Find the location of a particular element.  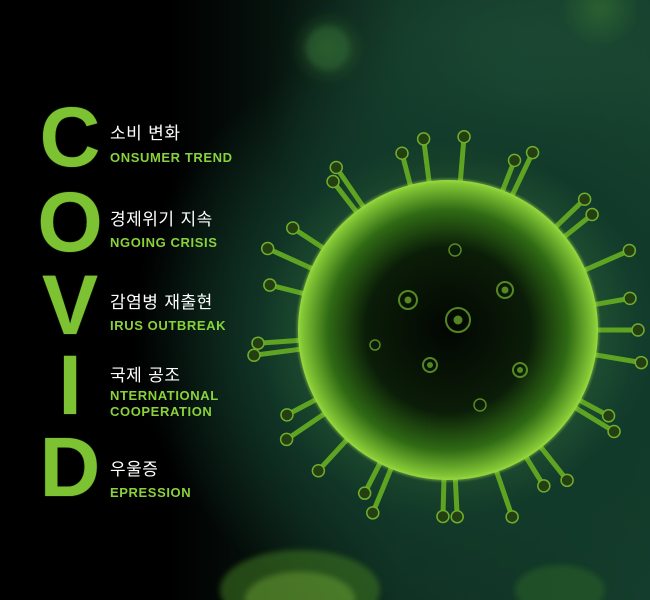

label-english-ongoing-crisis: NGOING CRISIS is located at coordinates (164, 242).